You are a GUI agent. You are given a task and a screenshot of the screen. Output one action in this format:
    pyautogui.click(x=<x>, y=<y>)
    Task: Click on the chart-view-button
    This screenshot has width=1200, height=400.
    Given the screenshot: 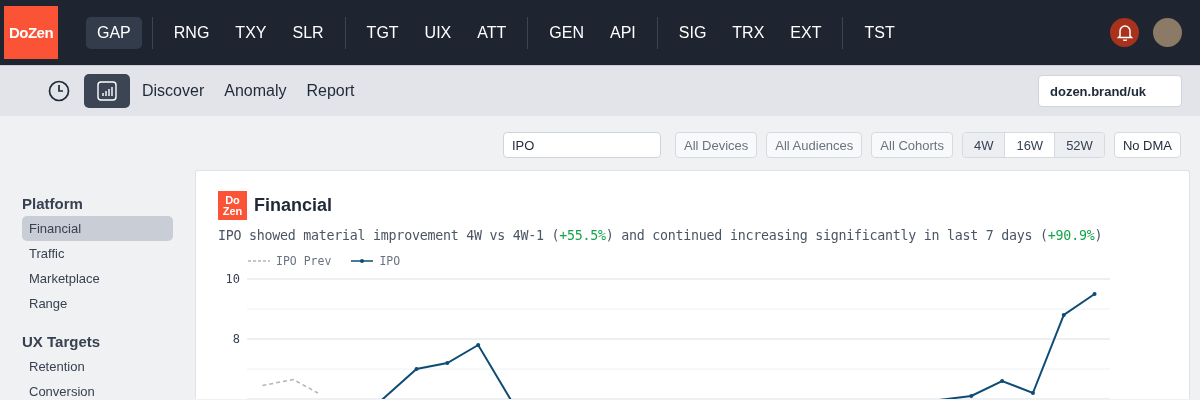 What is the action you would take?
    pyautogui.click(x=107, y=91)
    